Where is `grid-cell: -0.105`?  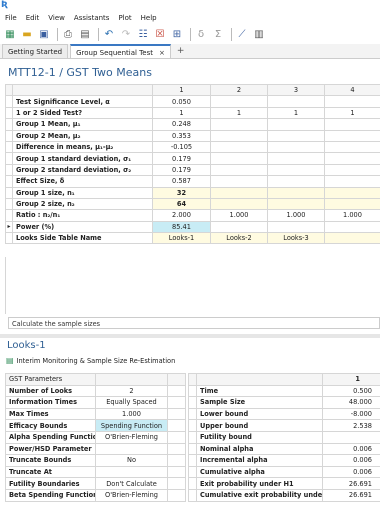
grid-cell: -0.105 is located at coordinates (181, 147).